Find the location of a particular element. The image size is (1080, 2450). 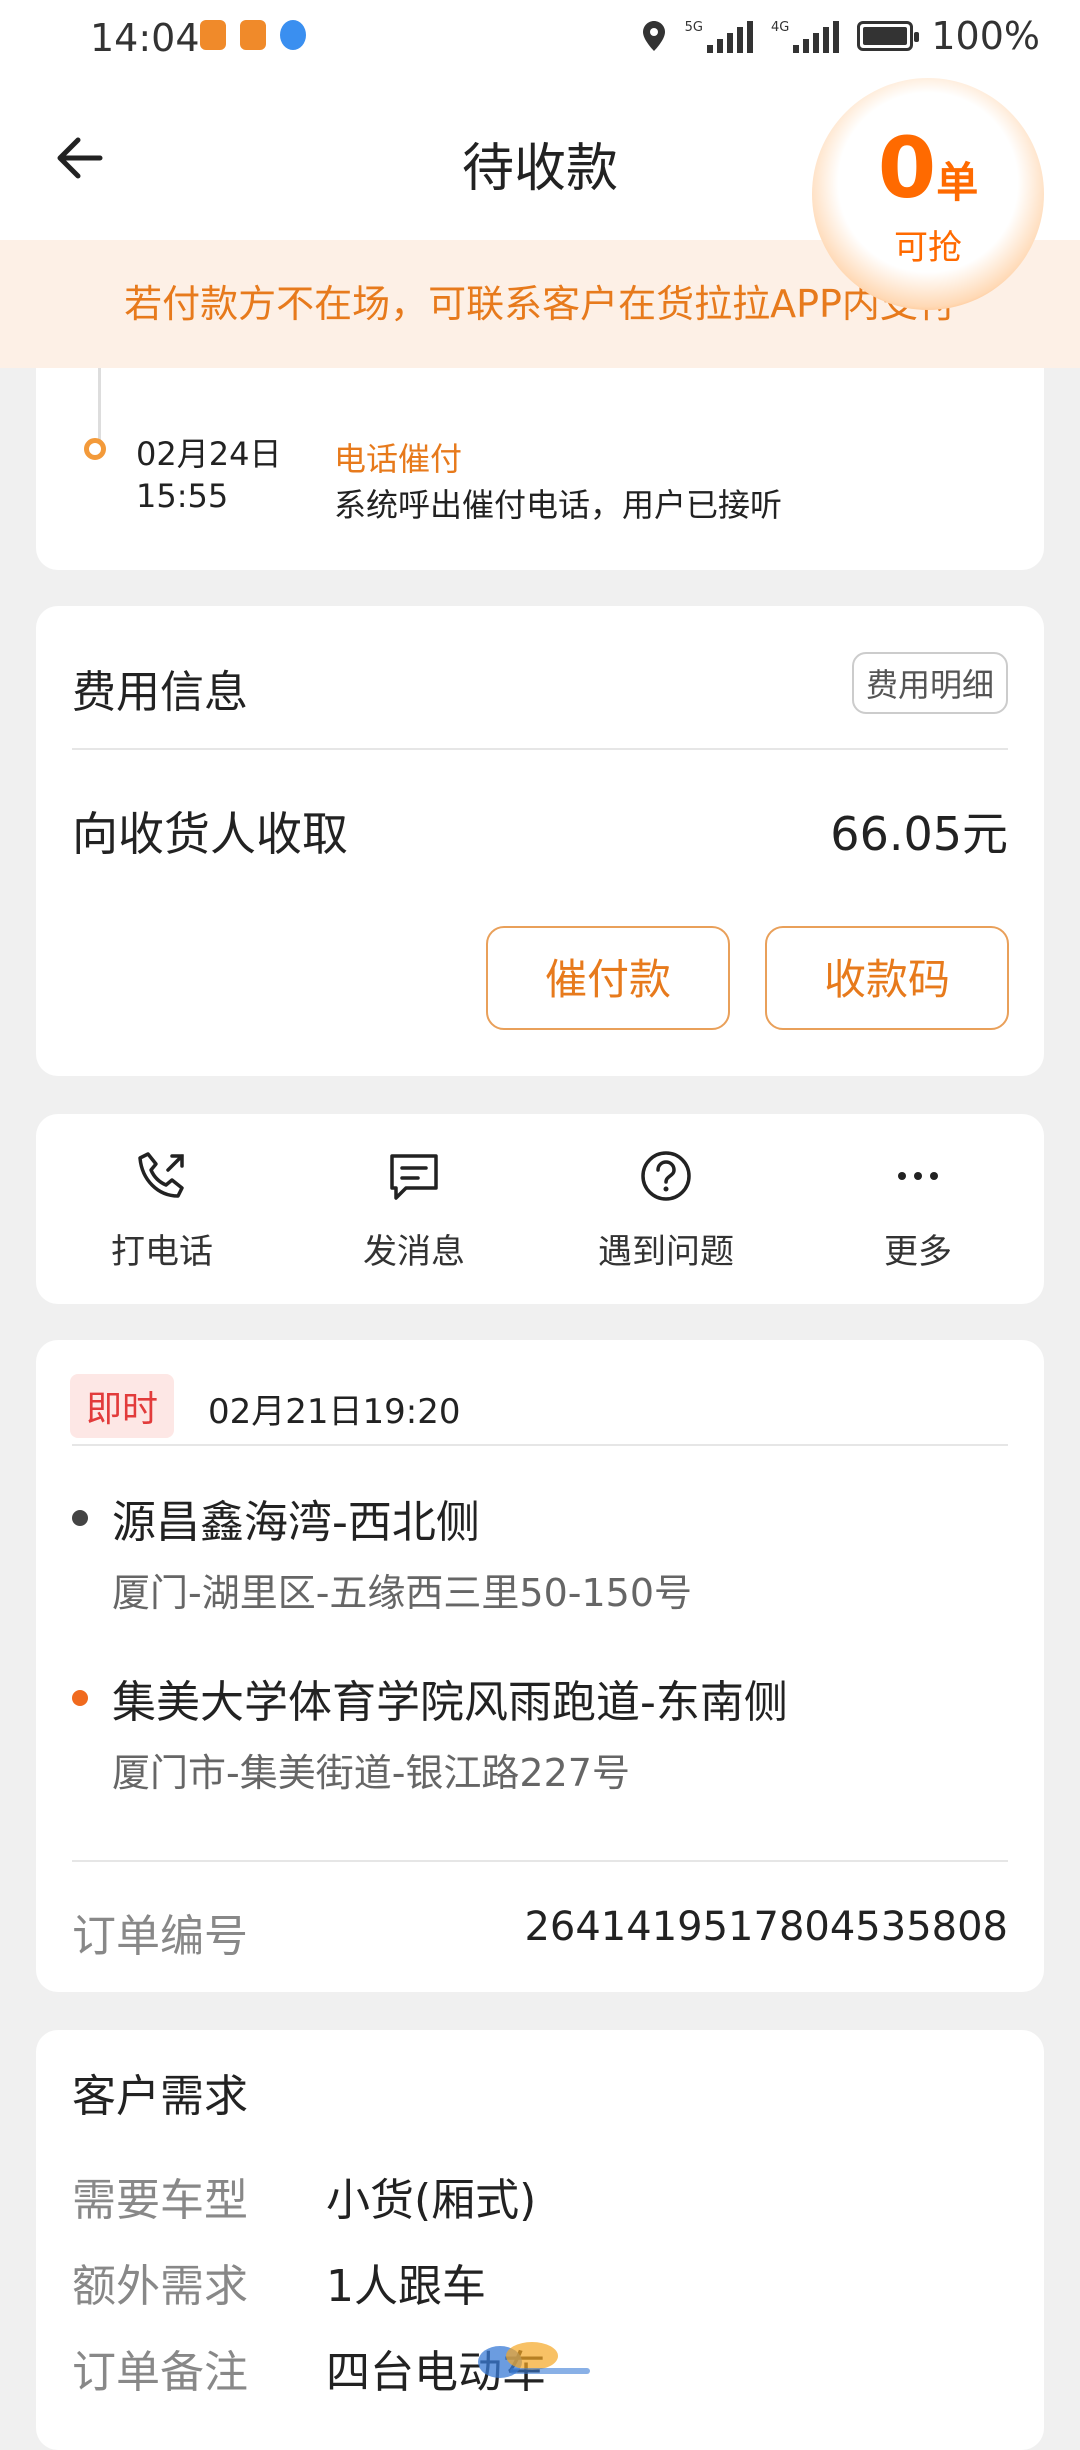

grab-unit: 单 is located at coordinates (957, 182).